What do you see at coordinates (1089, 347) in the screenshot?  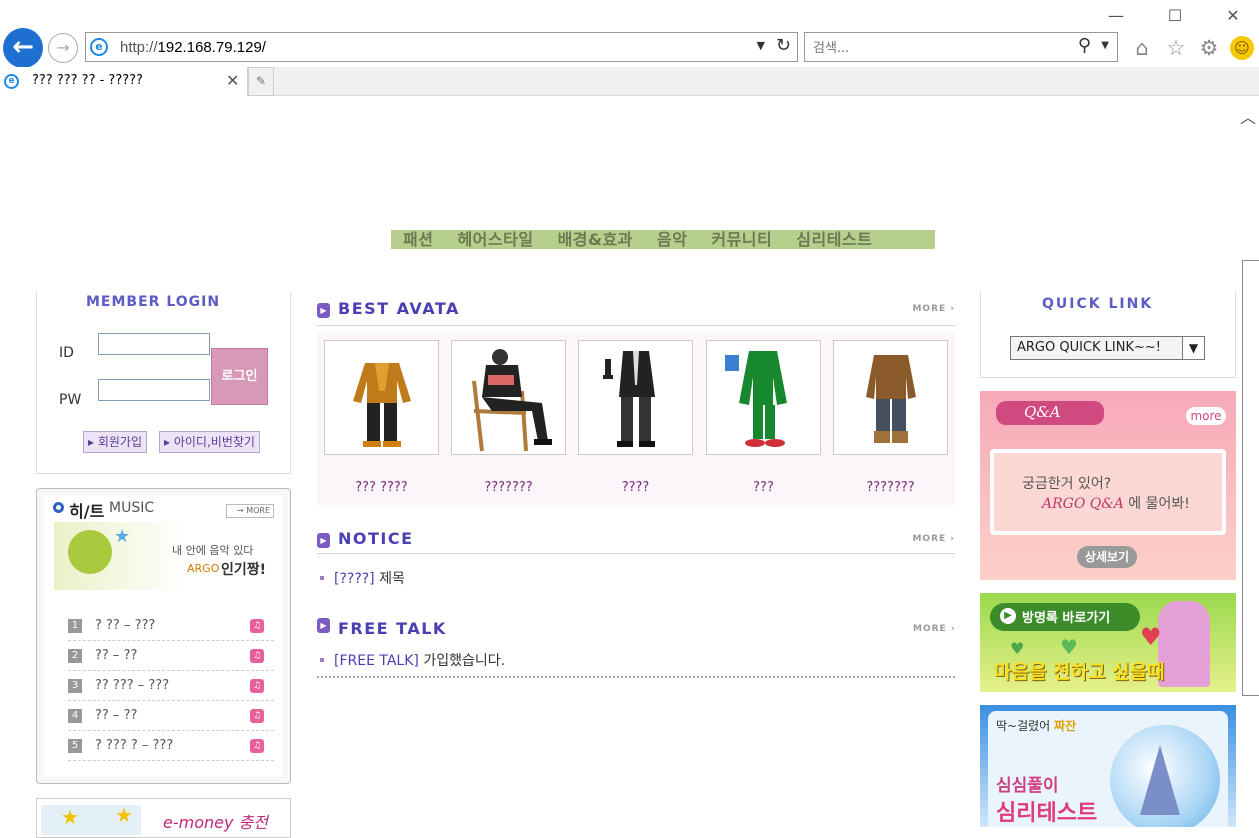 I see `quick-link-selected: ARGO QUICK LINK~~!` at bounding box center [1089, 347].